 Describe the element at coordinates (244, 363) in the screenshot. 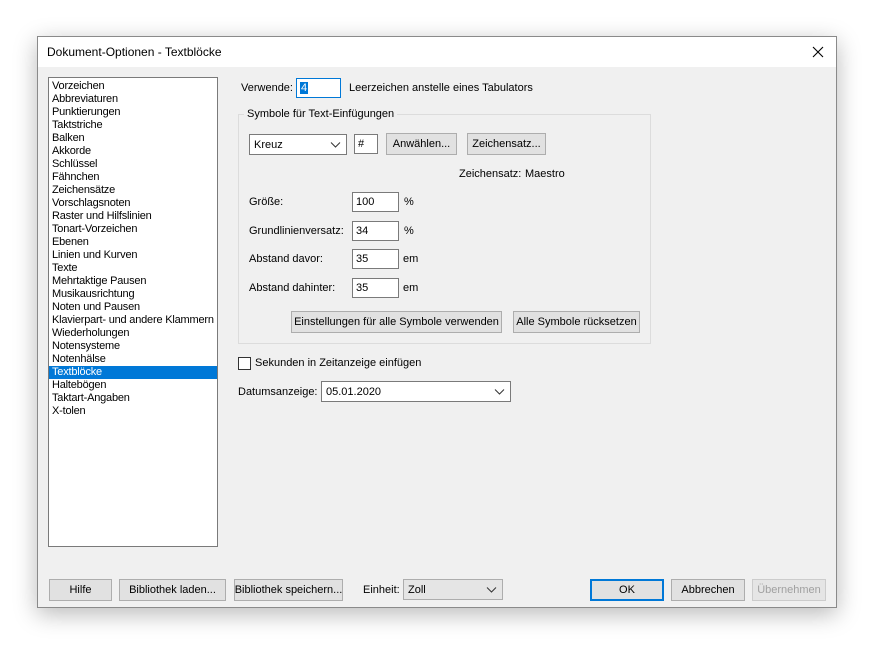

I see `seconds-checkbox` at that location.